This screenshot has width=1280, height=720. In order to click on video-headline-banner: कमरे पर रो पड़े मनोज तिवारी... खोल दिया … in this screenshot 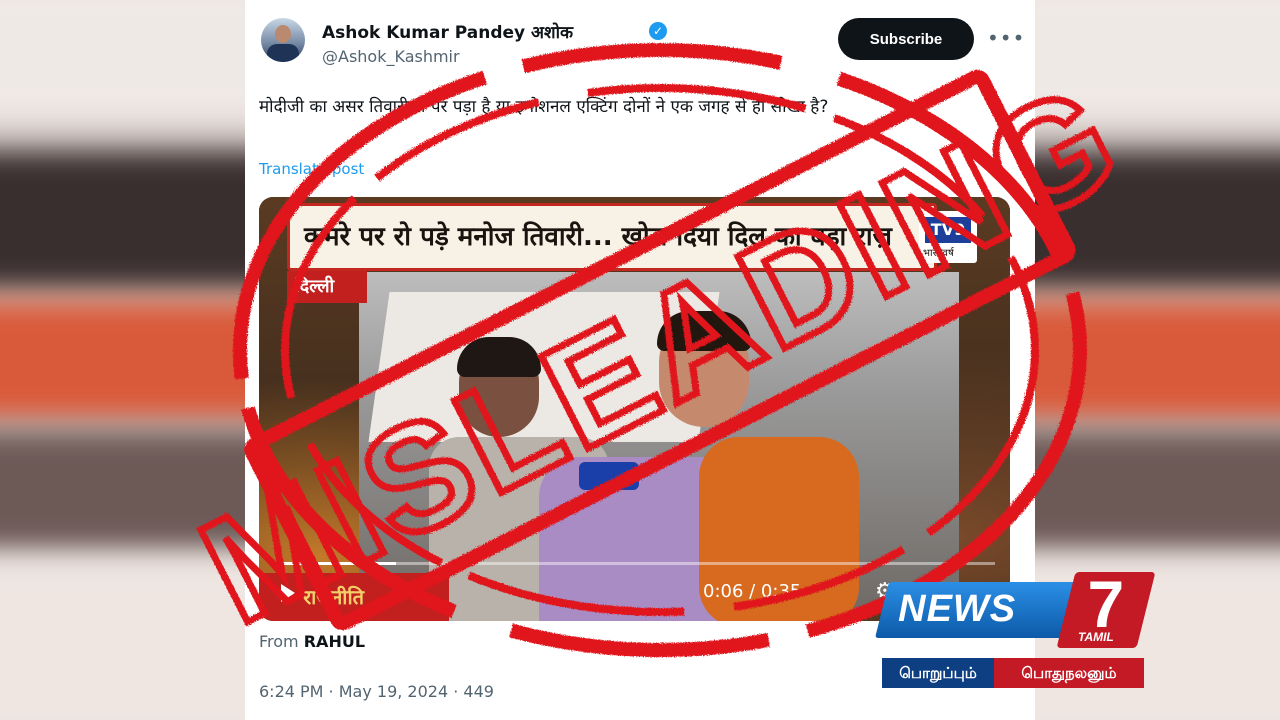, I will do `click(612, 237)`.